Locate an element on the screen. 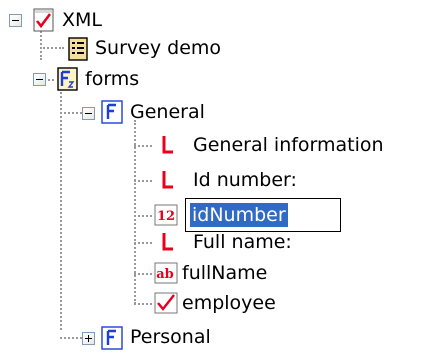 This screenshot has height=356, width=445. expand-toggle is located at coordinates (88, 338).